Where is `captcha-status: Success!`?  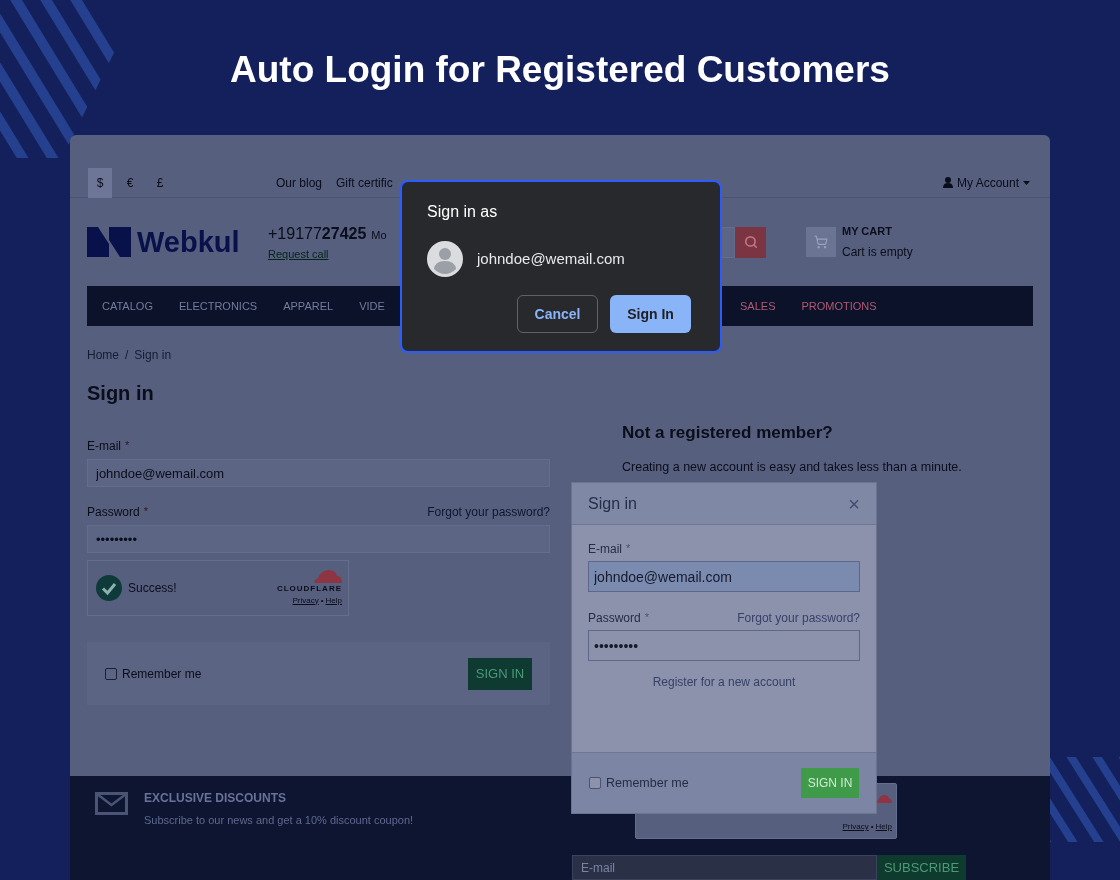 captcha-status: Success! is located at coordinates (152, 588).